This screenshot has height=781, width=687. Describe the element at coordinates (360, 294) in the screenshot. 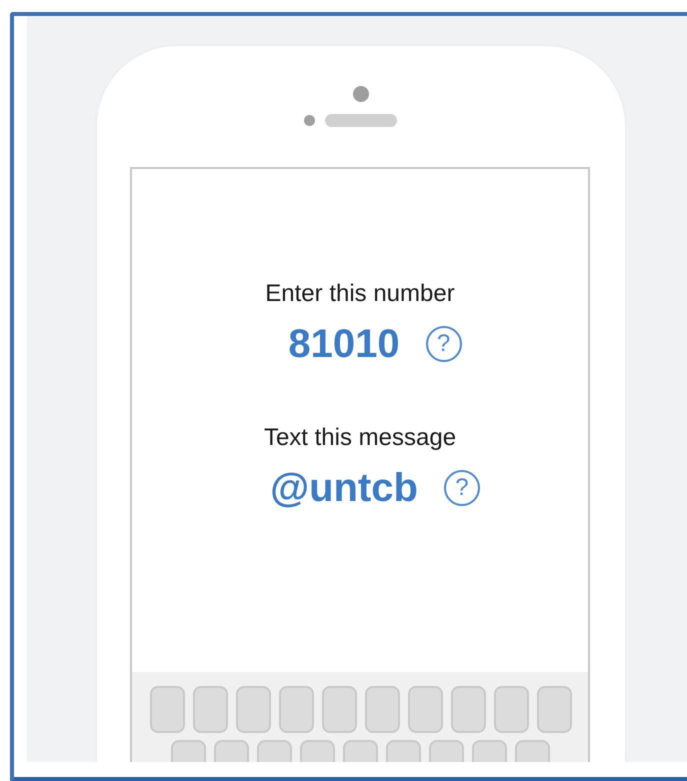

I see `prompt-label: Enter this number` at that location.